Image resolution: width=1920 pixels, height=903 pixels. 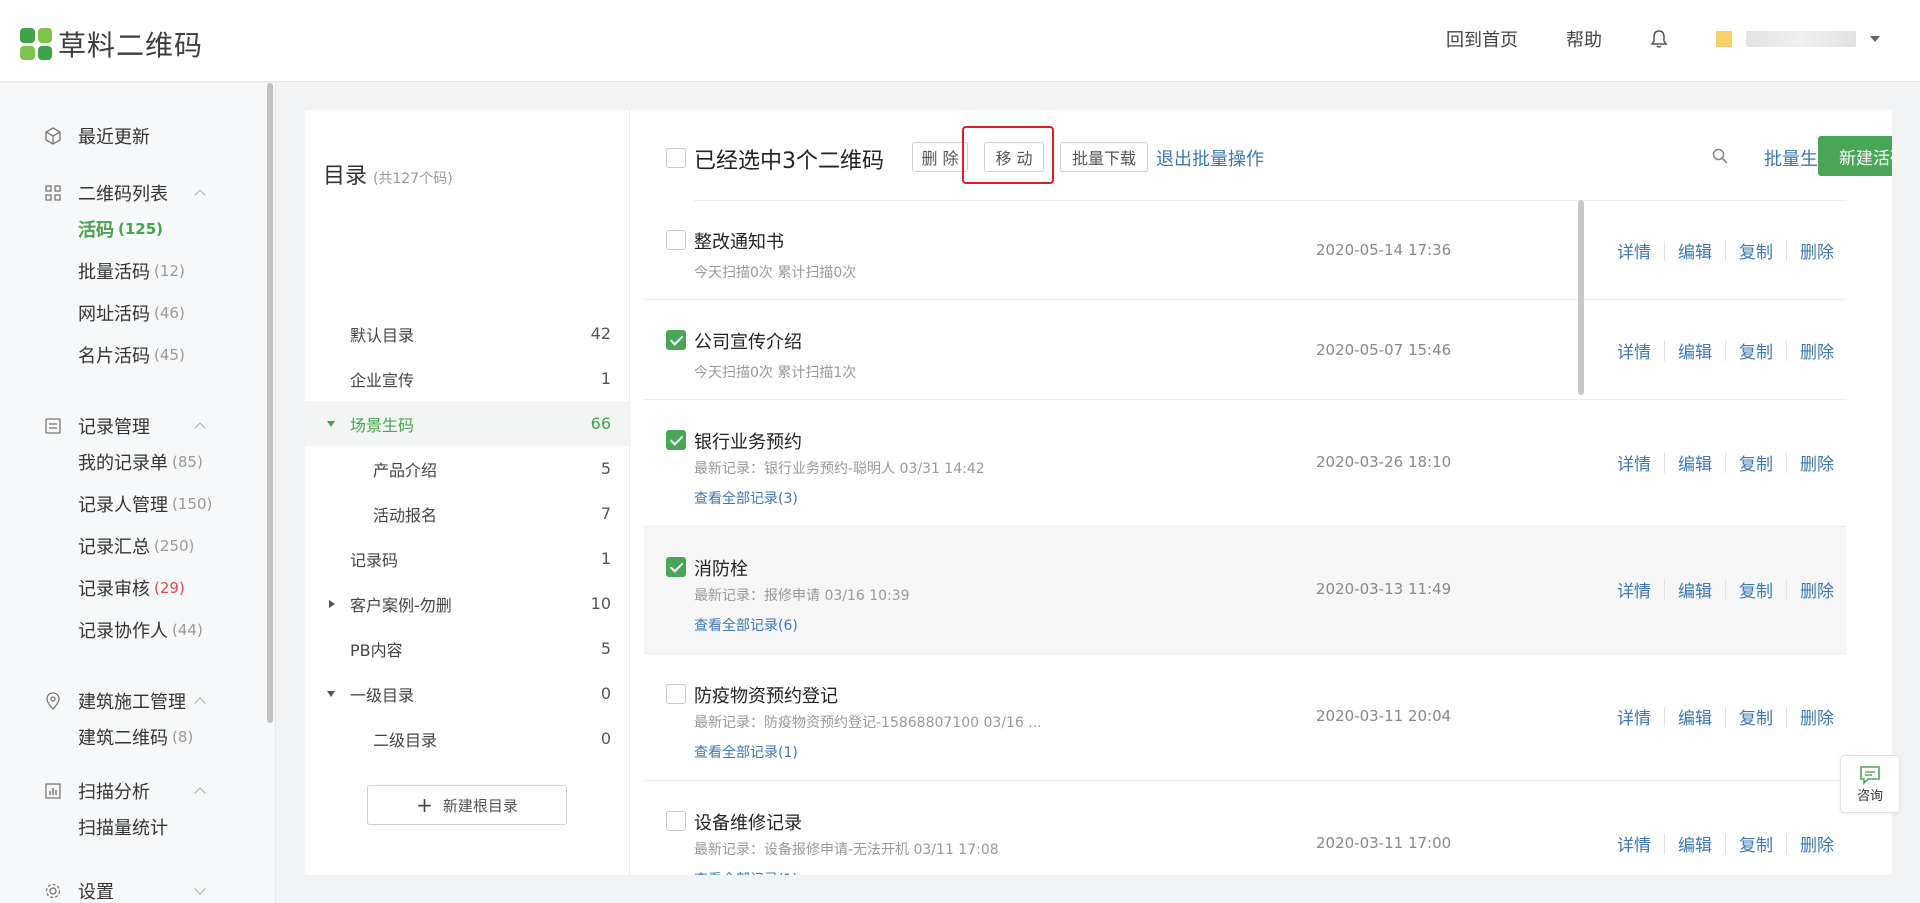 What do you see at coordinates (130, 504) in the screenshot?
I see `sidebar-item-recorder-manage: 记录人管理 (150)` at bounding box center [130, 504].